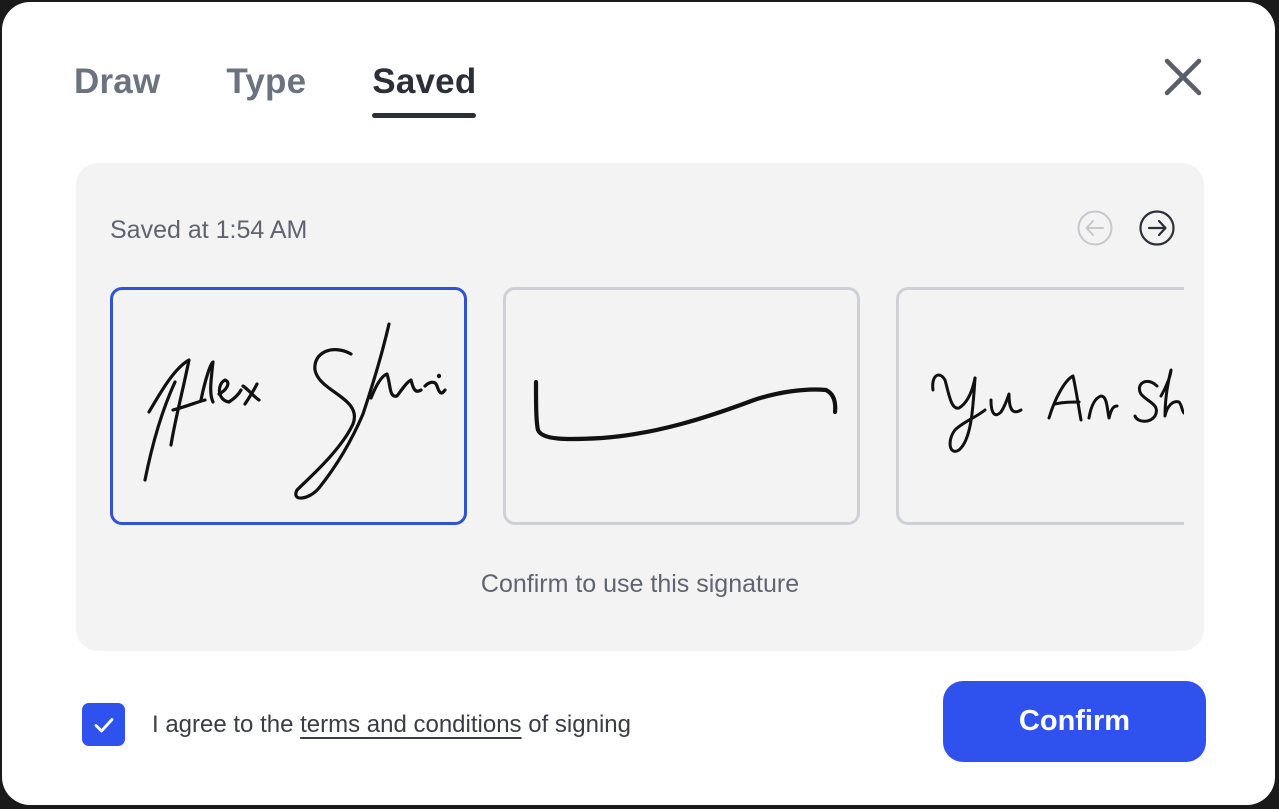 The image size is (1279, 809). I want to click on signature-yu-an-shi, so click(1057, 410).